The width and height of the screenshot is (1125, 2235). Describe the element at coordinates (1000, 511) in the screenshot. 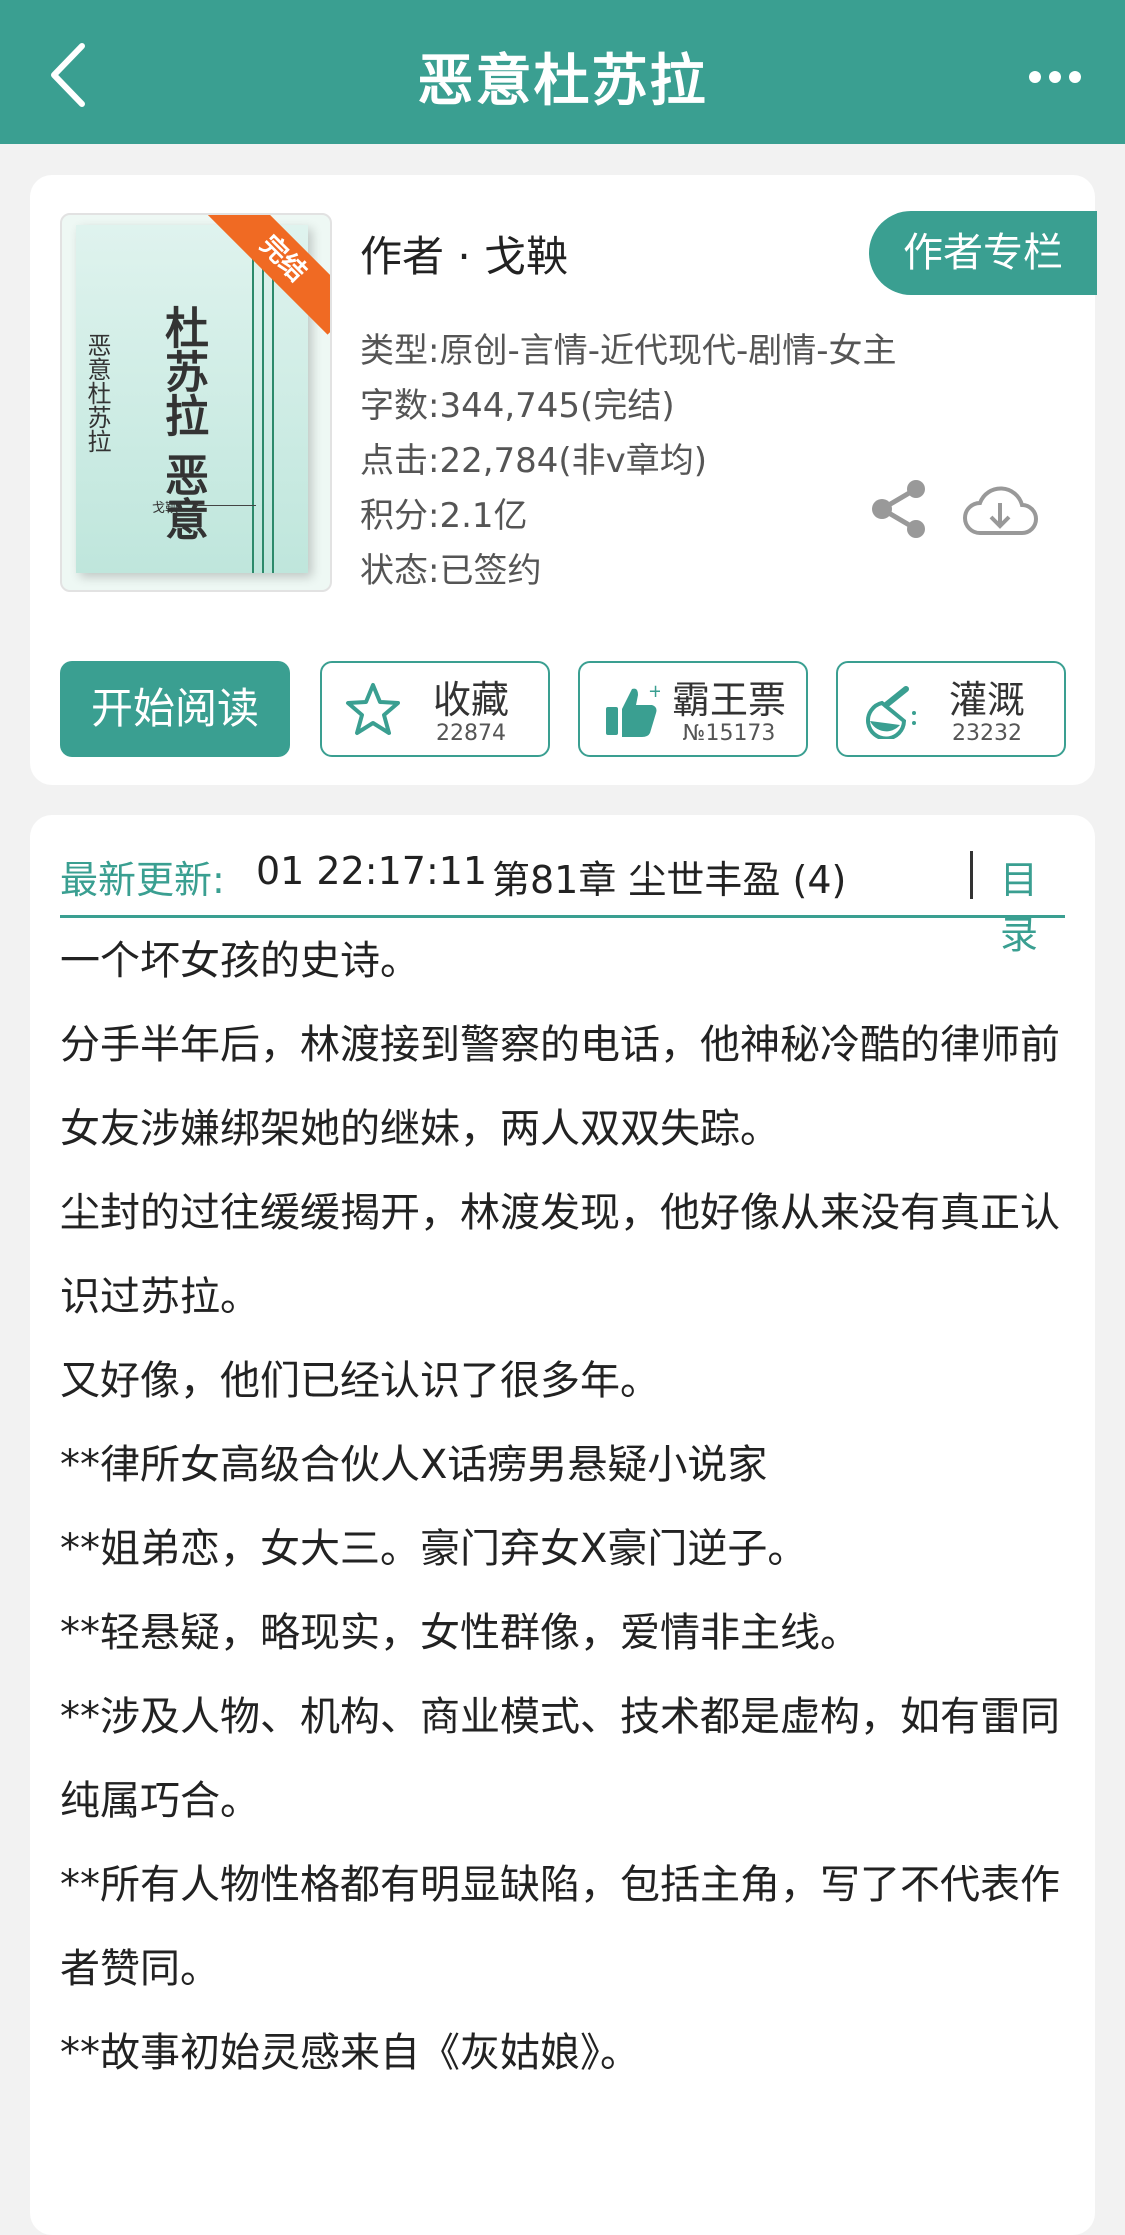

I see `cloud-download-icon` at that location.